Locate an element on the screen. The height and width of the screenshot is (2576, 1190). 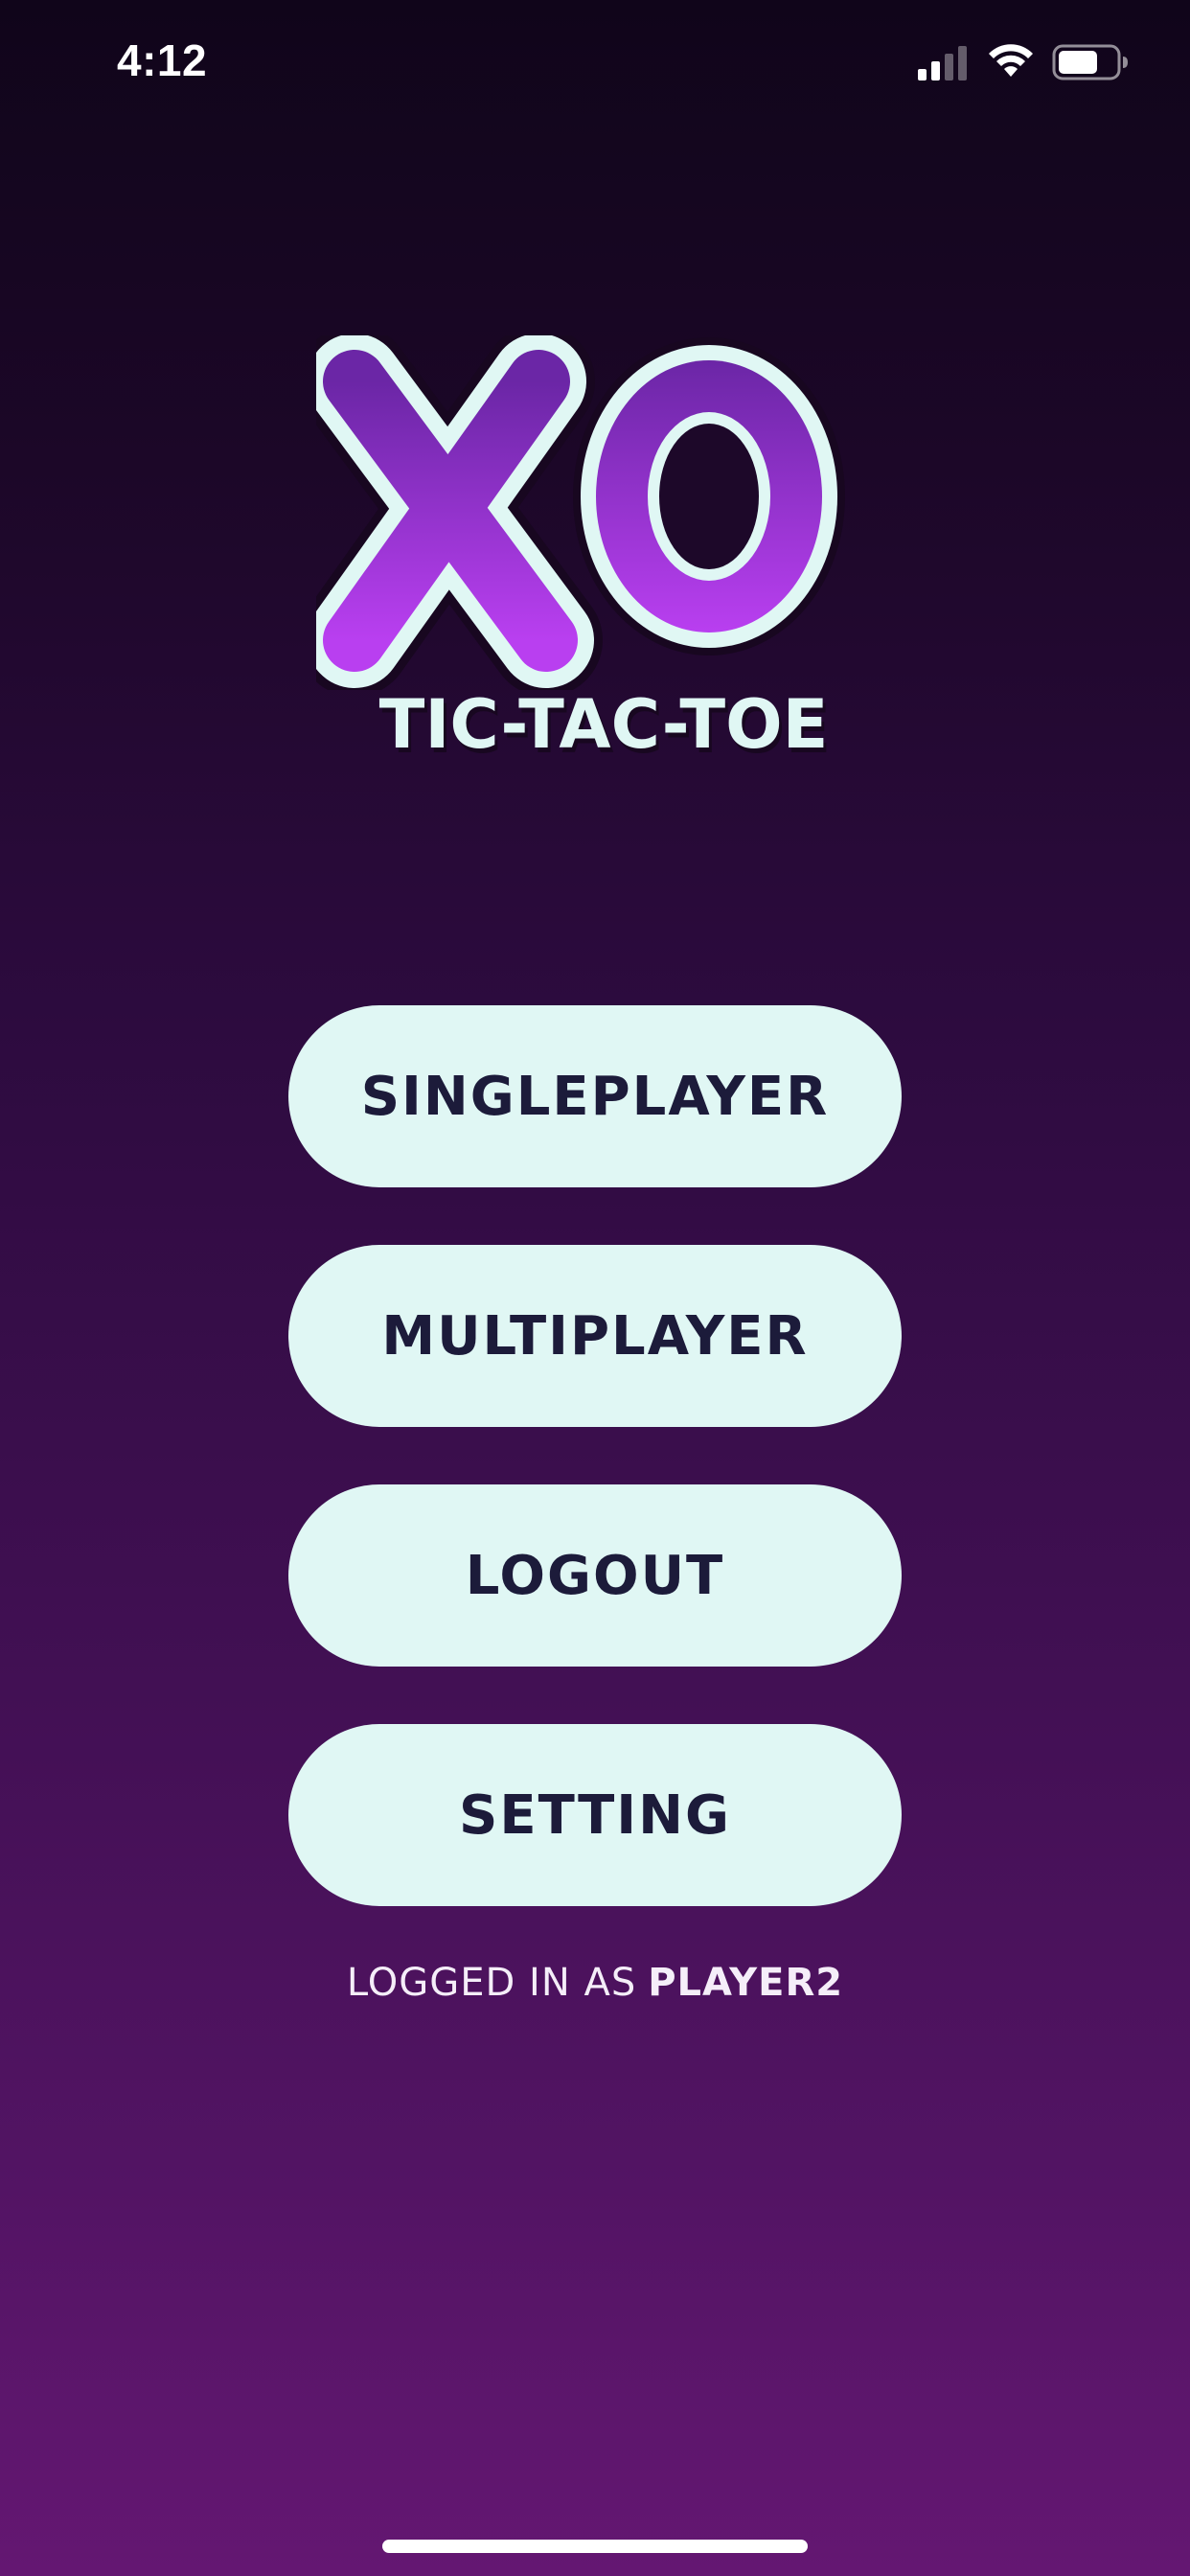
xo-logo-mark is located at coordinates (580, 512).